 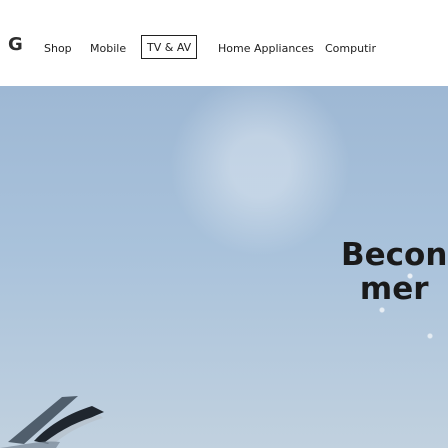 I want to click on nav-item-computing: Computir, so click(x=350, y=48).